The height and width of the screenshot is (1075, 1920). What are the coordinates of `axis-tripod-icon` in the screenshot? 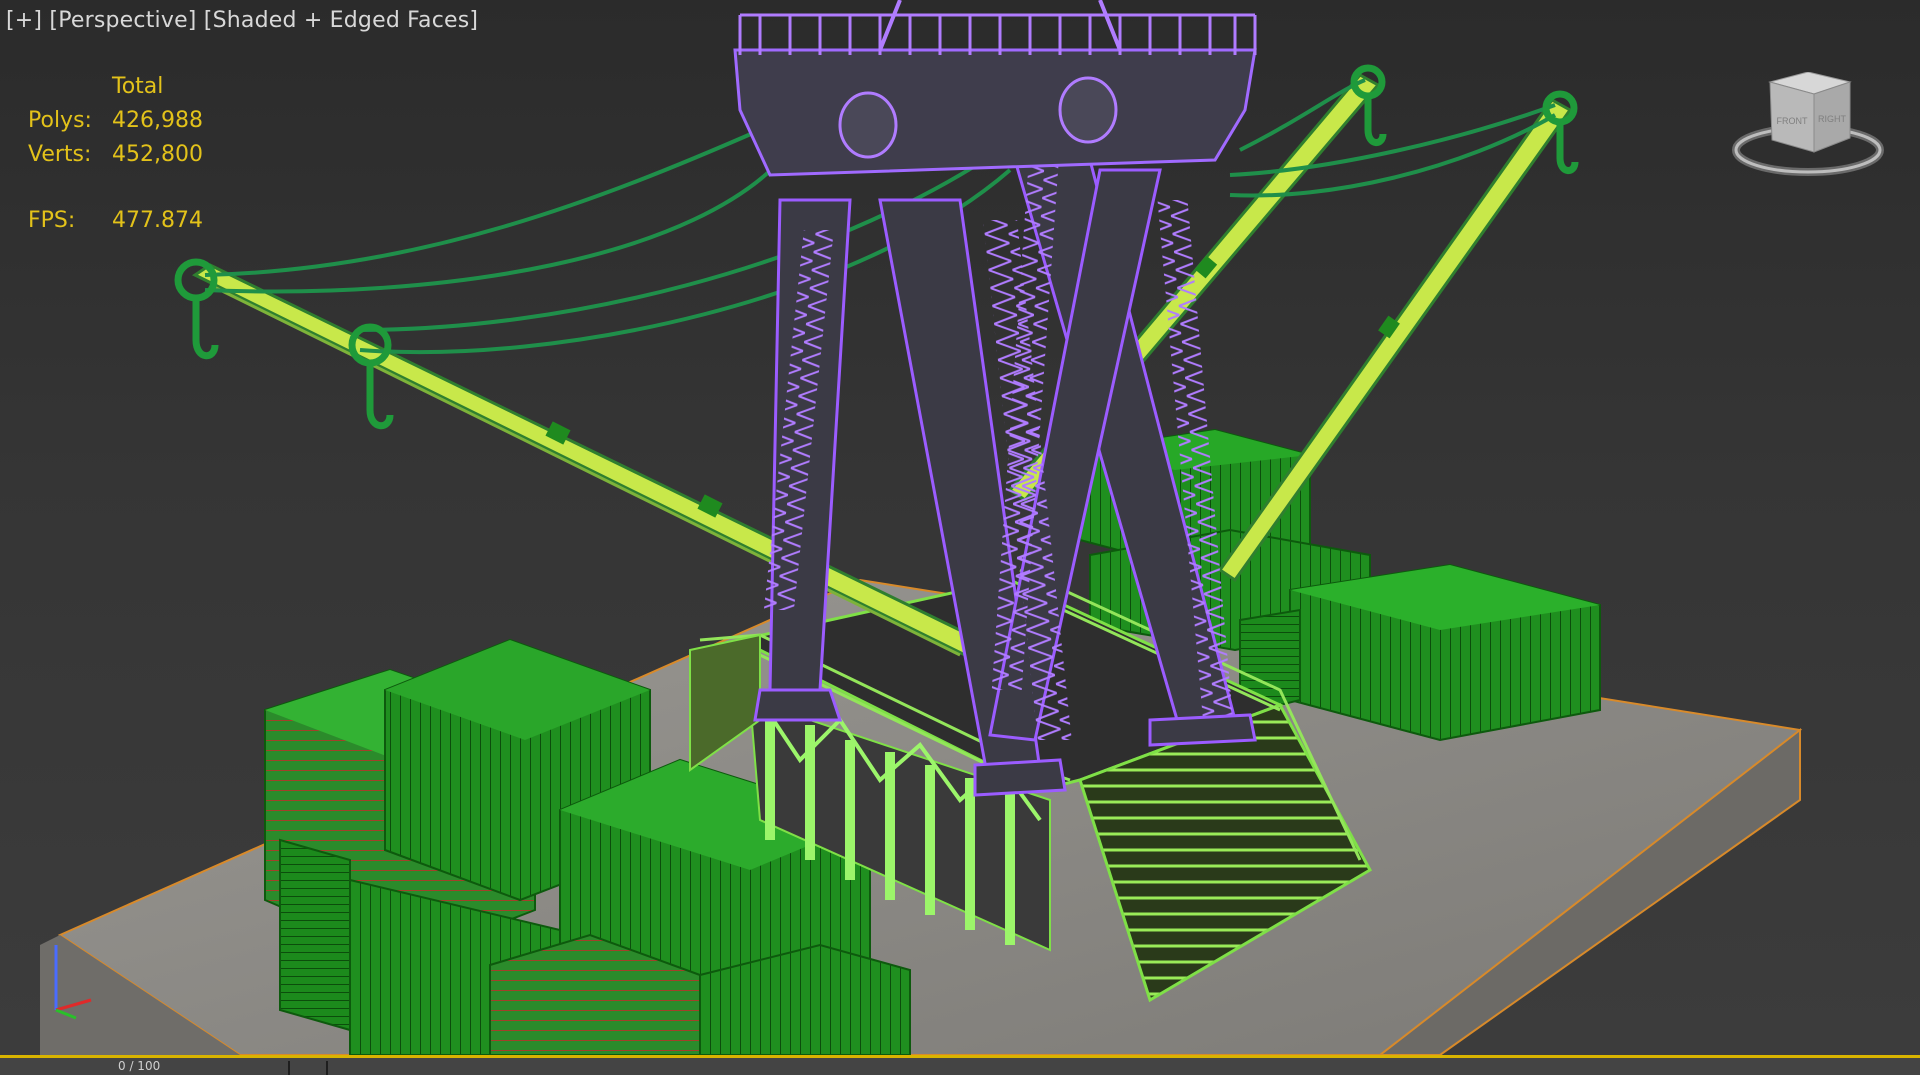 It's located at (73, 982).